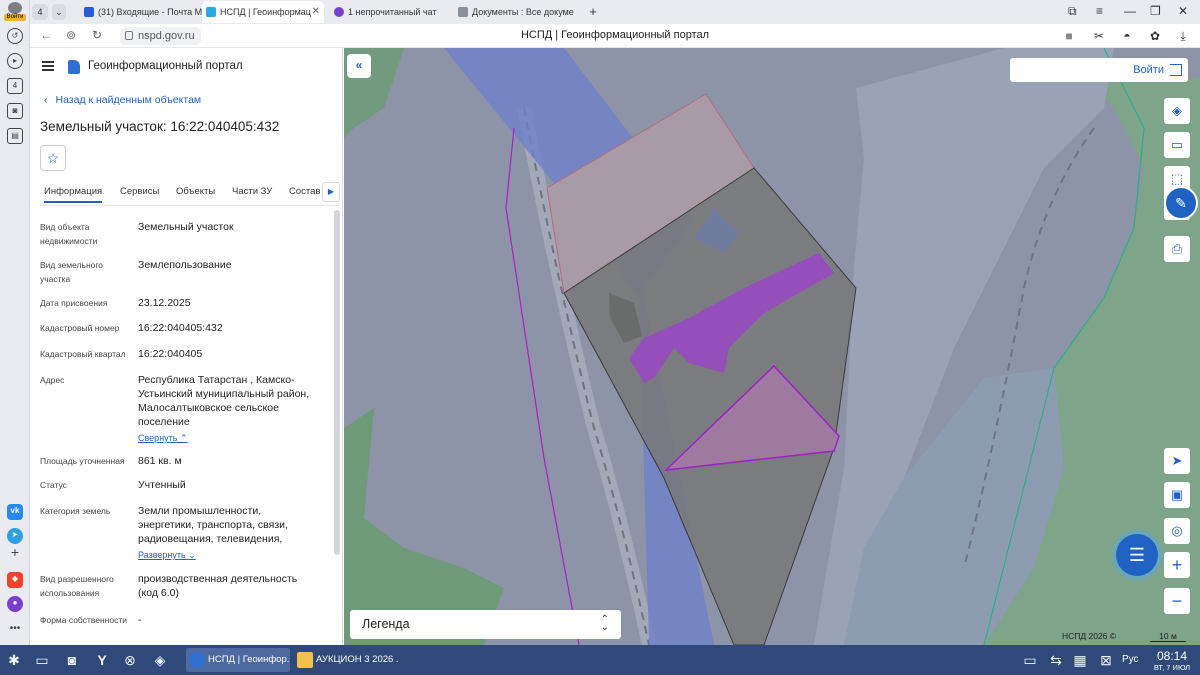 The height and width of the screenshot is (675, 1200). I want to click on zoom-out-button: −, so click(1177, 601).